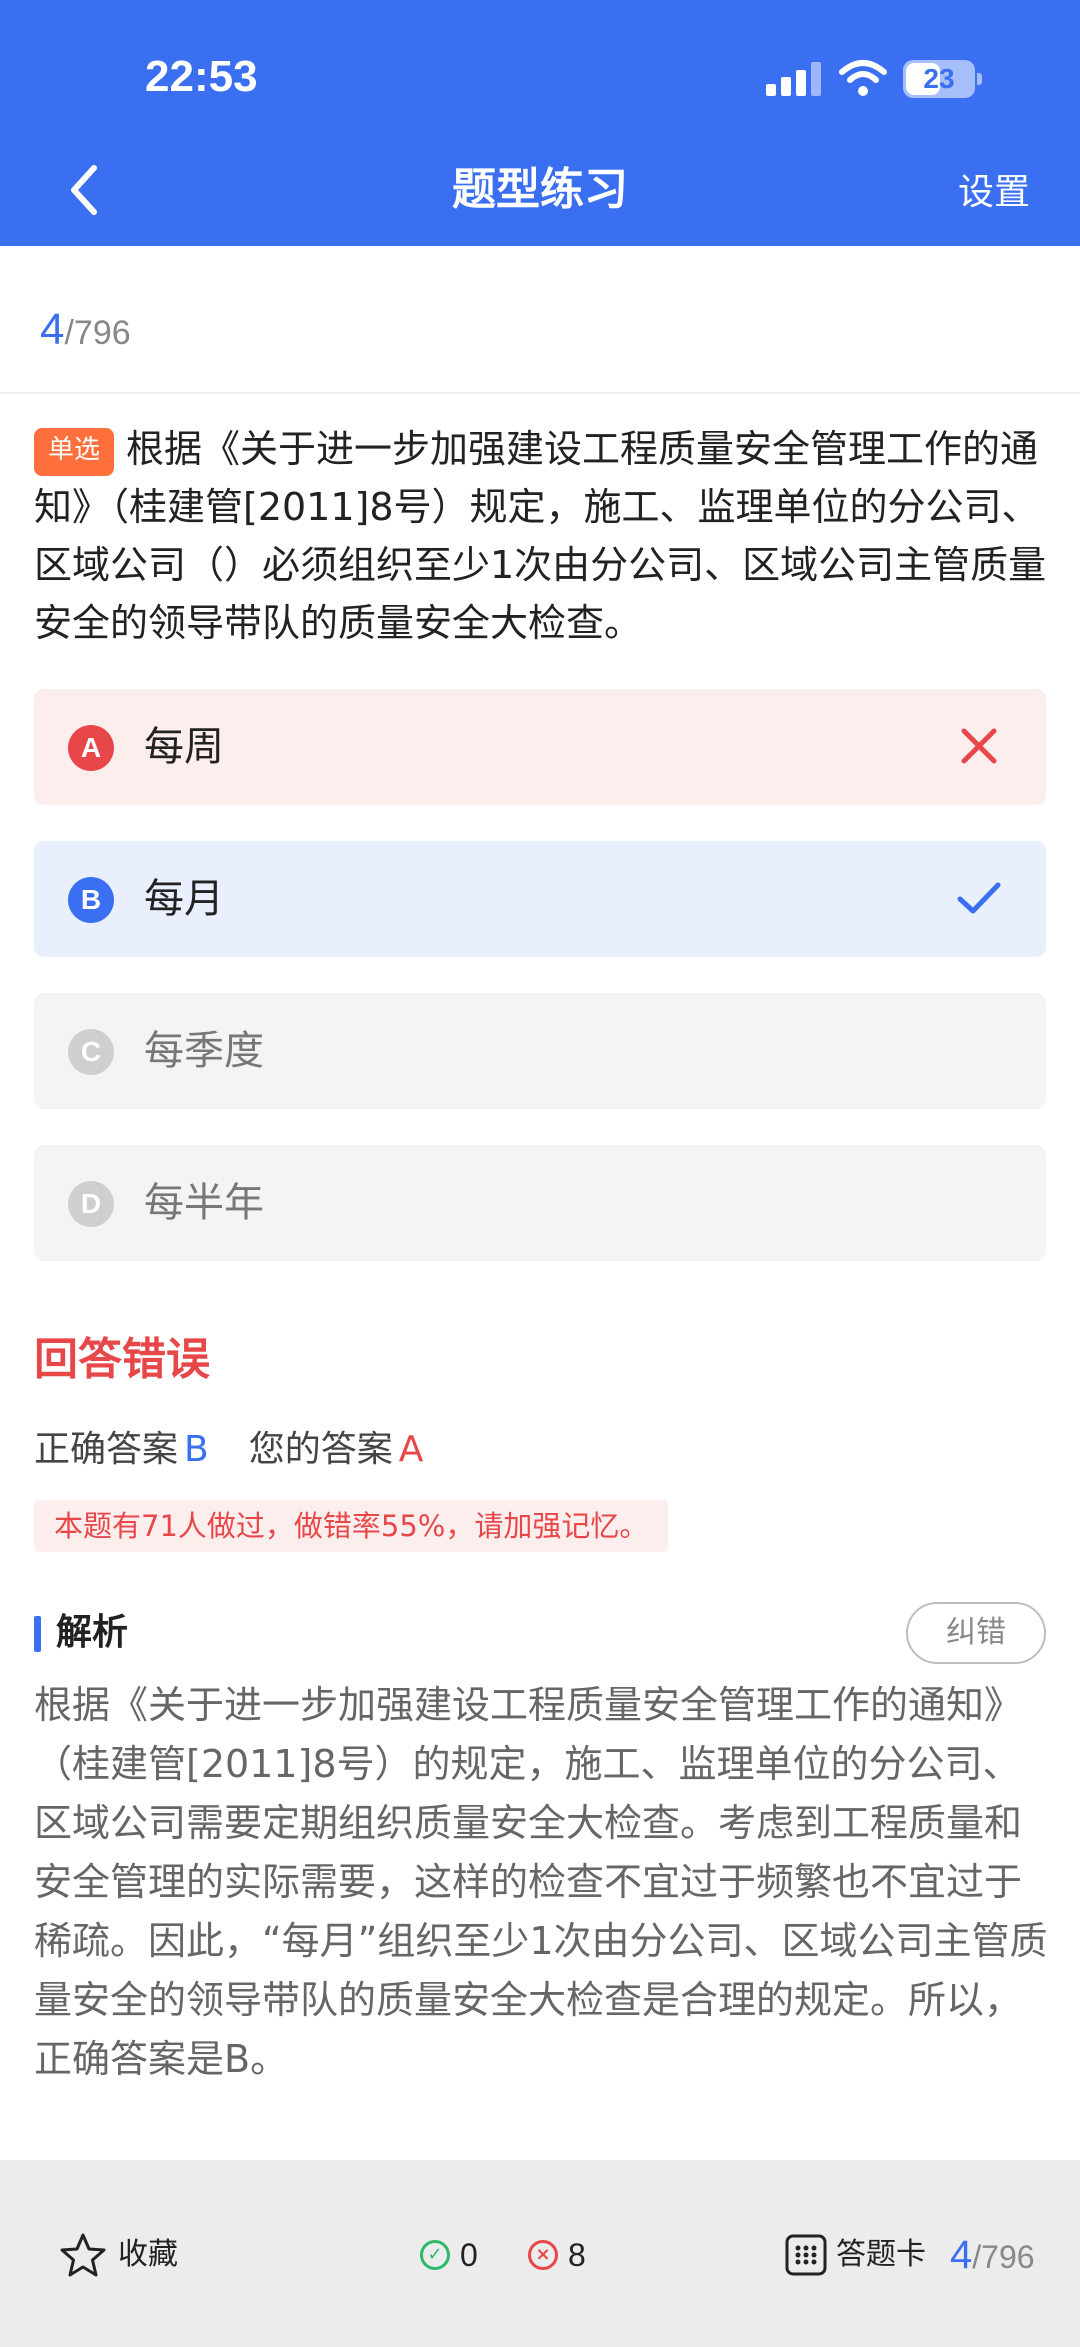  Describe the element at coordinates (92, 1632) in the screenshot. I see `analysis-title: 解析` at that location.